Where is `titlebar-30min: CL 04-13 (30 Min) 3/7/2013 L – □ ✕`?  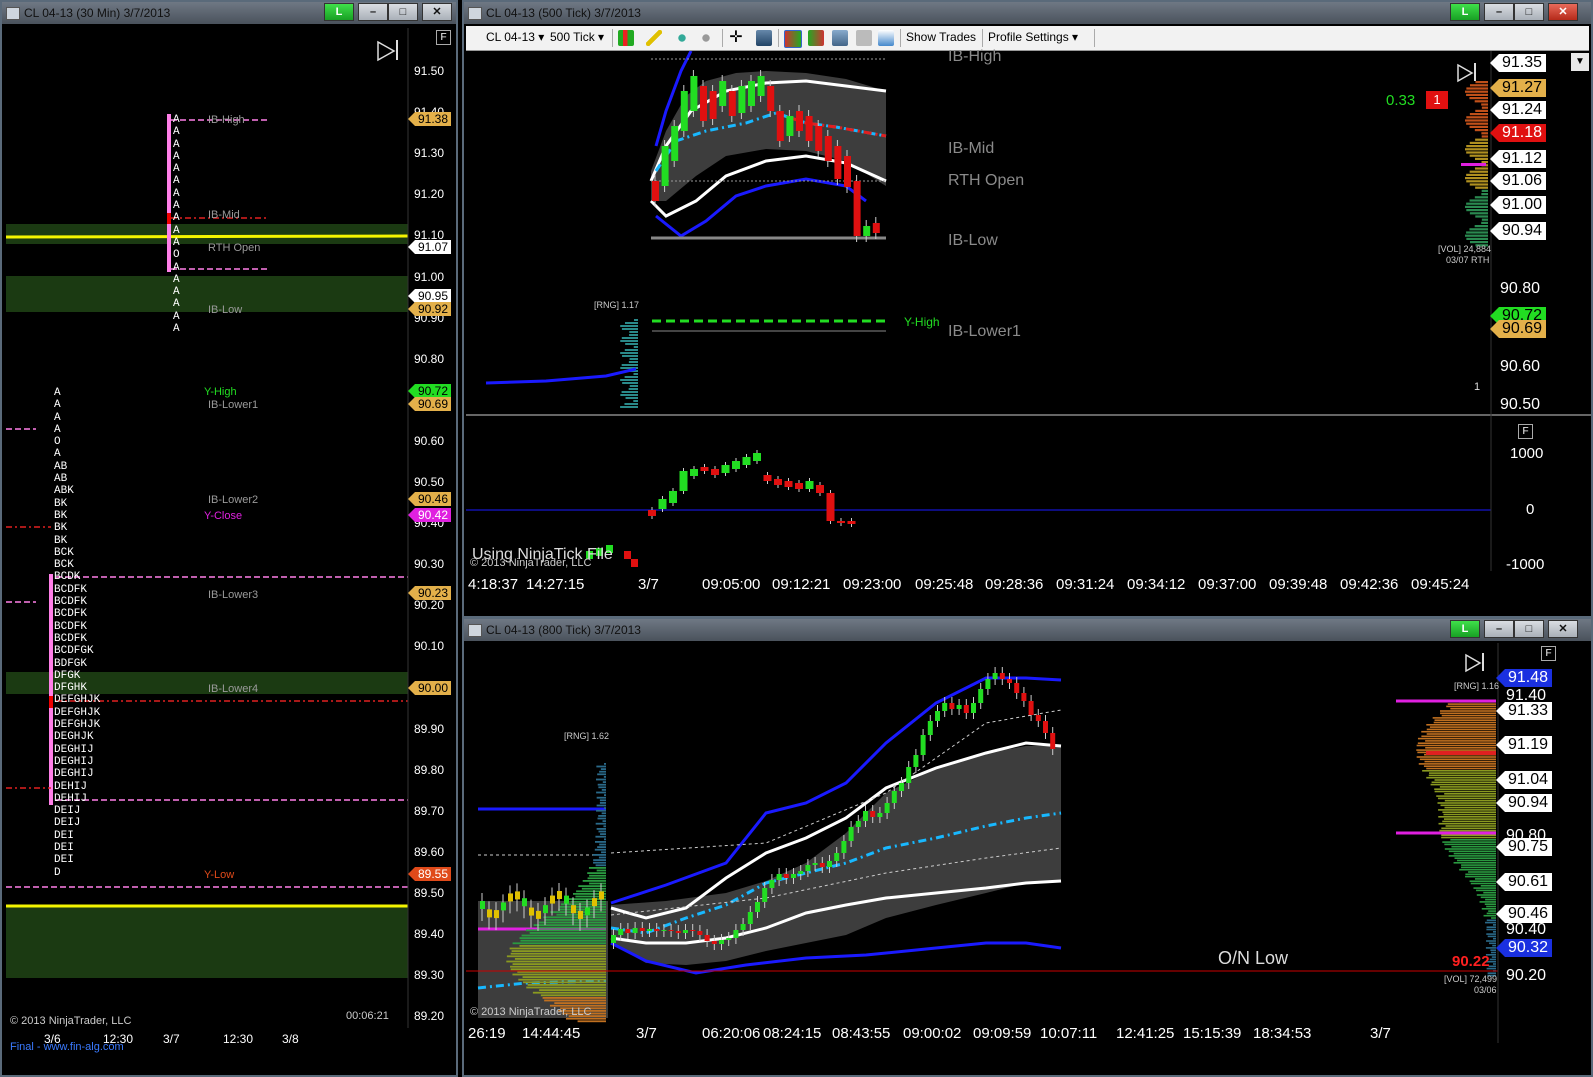 titlebar-30min: CL 04-13 (30 Min) 3/7/2013 L – □ ✕ is located at coordinates (229, 13).